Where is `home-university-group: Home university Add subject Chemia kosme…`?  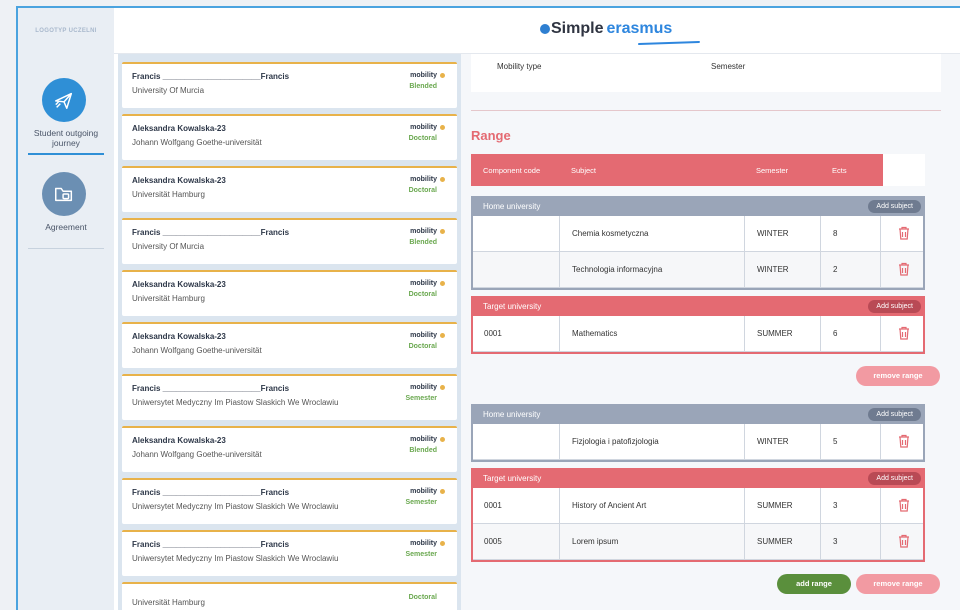
home-university-group: Home university Add subject Chemia kosme… is located at coordinates (698, 242).